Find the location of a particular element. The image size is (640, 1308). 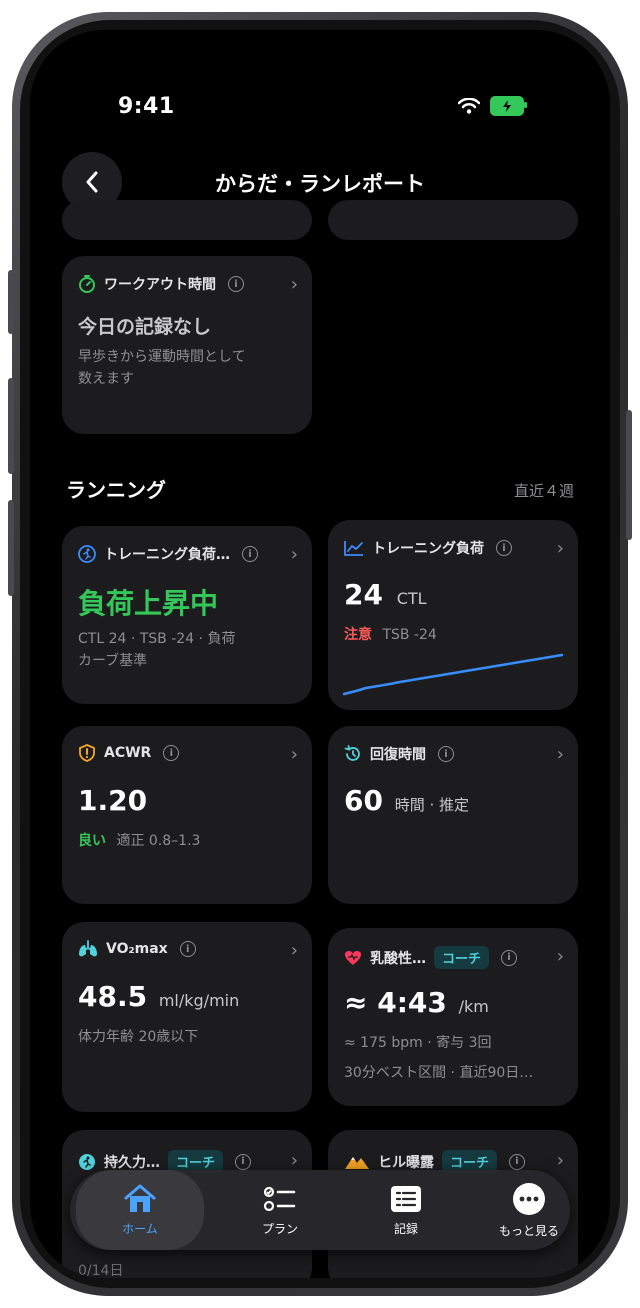

tab-records: 記録 is located at coordinates (406, 1210).